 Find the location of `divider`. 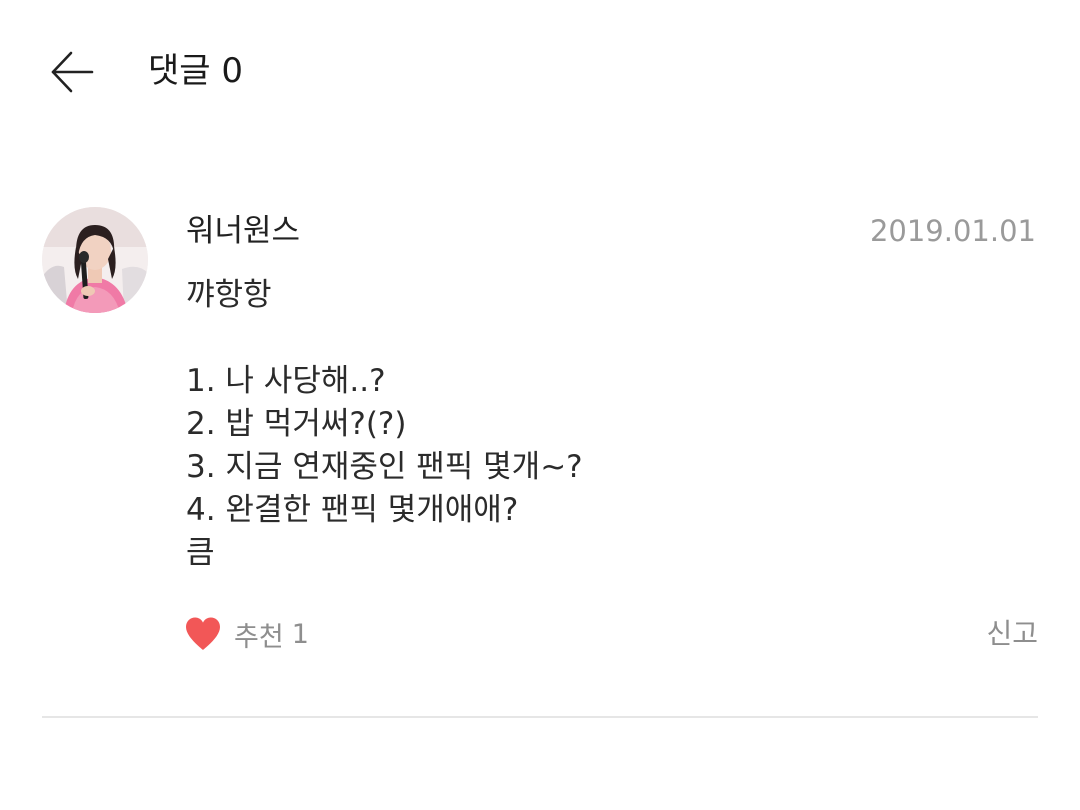

divider is located at coordinates (540, 717).